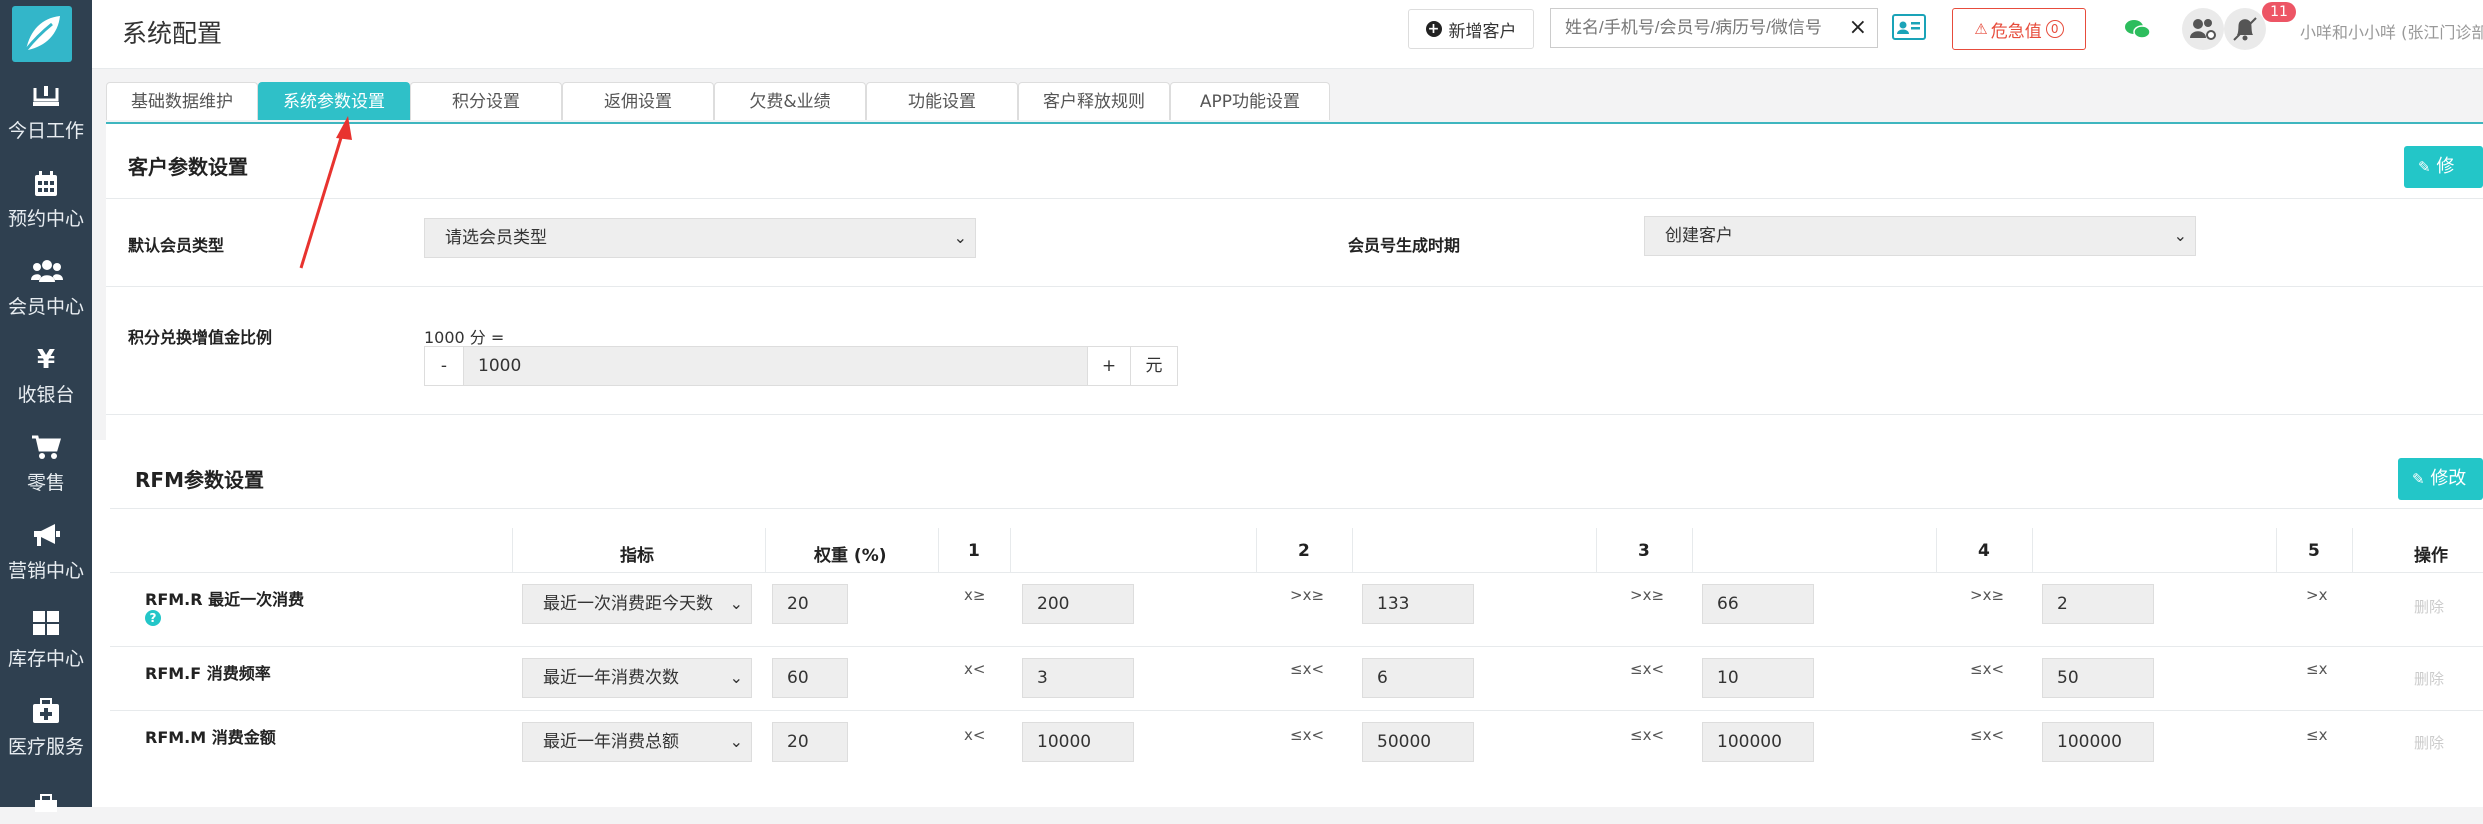 The image size is (2483, 824). Describe the element at coordinates (1920, 236) in the screenshot. I see `member-no-select: 创建客户 ⌄` at that location.